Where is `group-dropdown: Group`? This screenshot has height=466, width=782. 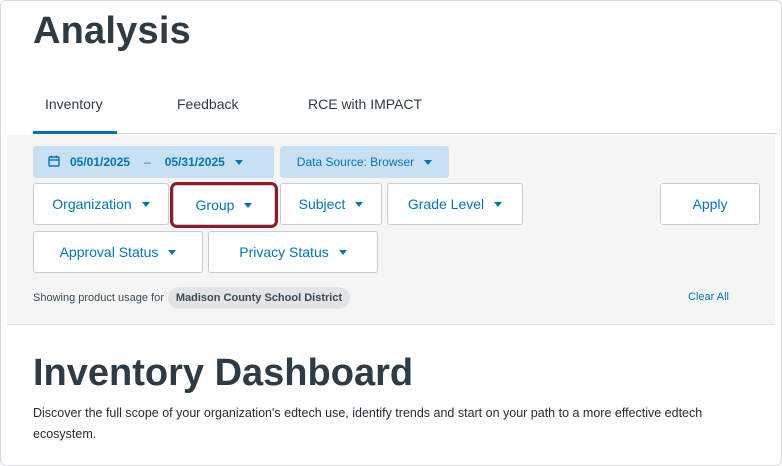
group-dropdown: Group is located at coordinates (224, 205).